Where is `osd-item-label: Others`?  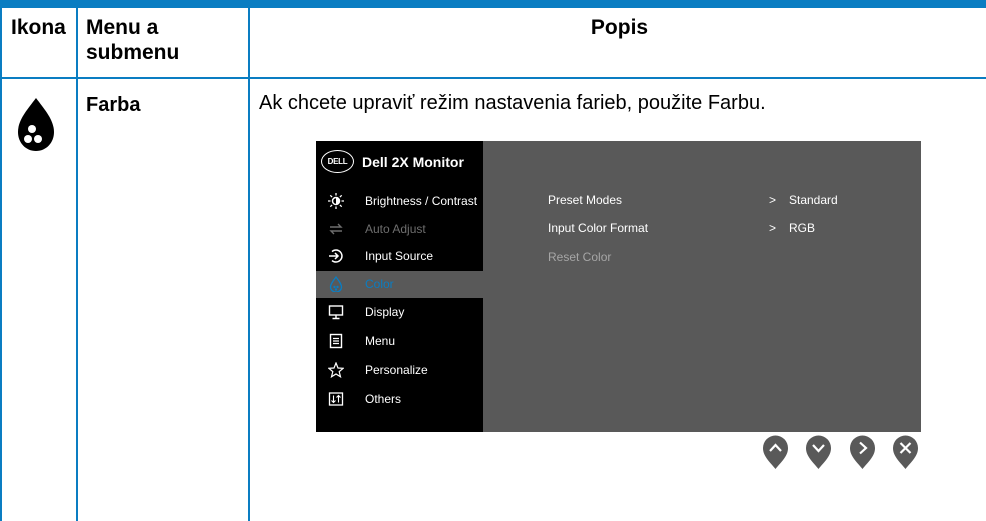
osd-item-label: Others is located at coordinates (383, 399).